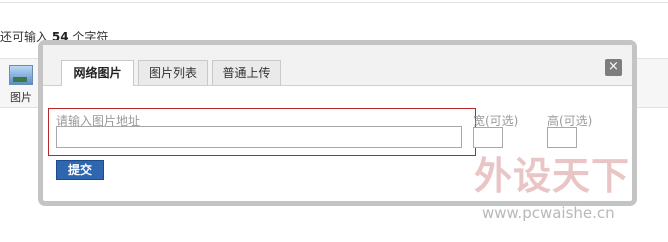 The height and width of the screenshot is (242, 668). Describe the element at coordinates (337, 65) in the screenshot. I see `dialog-tab-bar: 网络图片 图片列表 普通上传 ×` at that location.